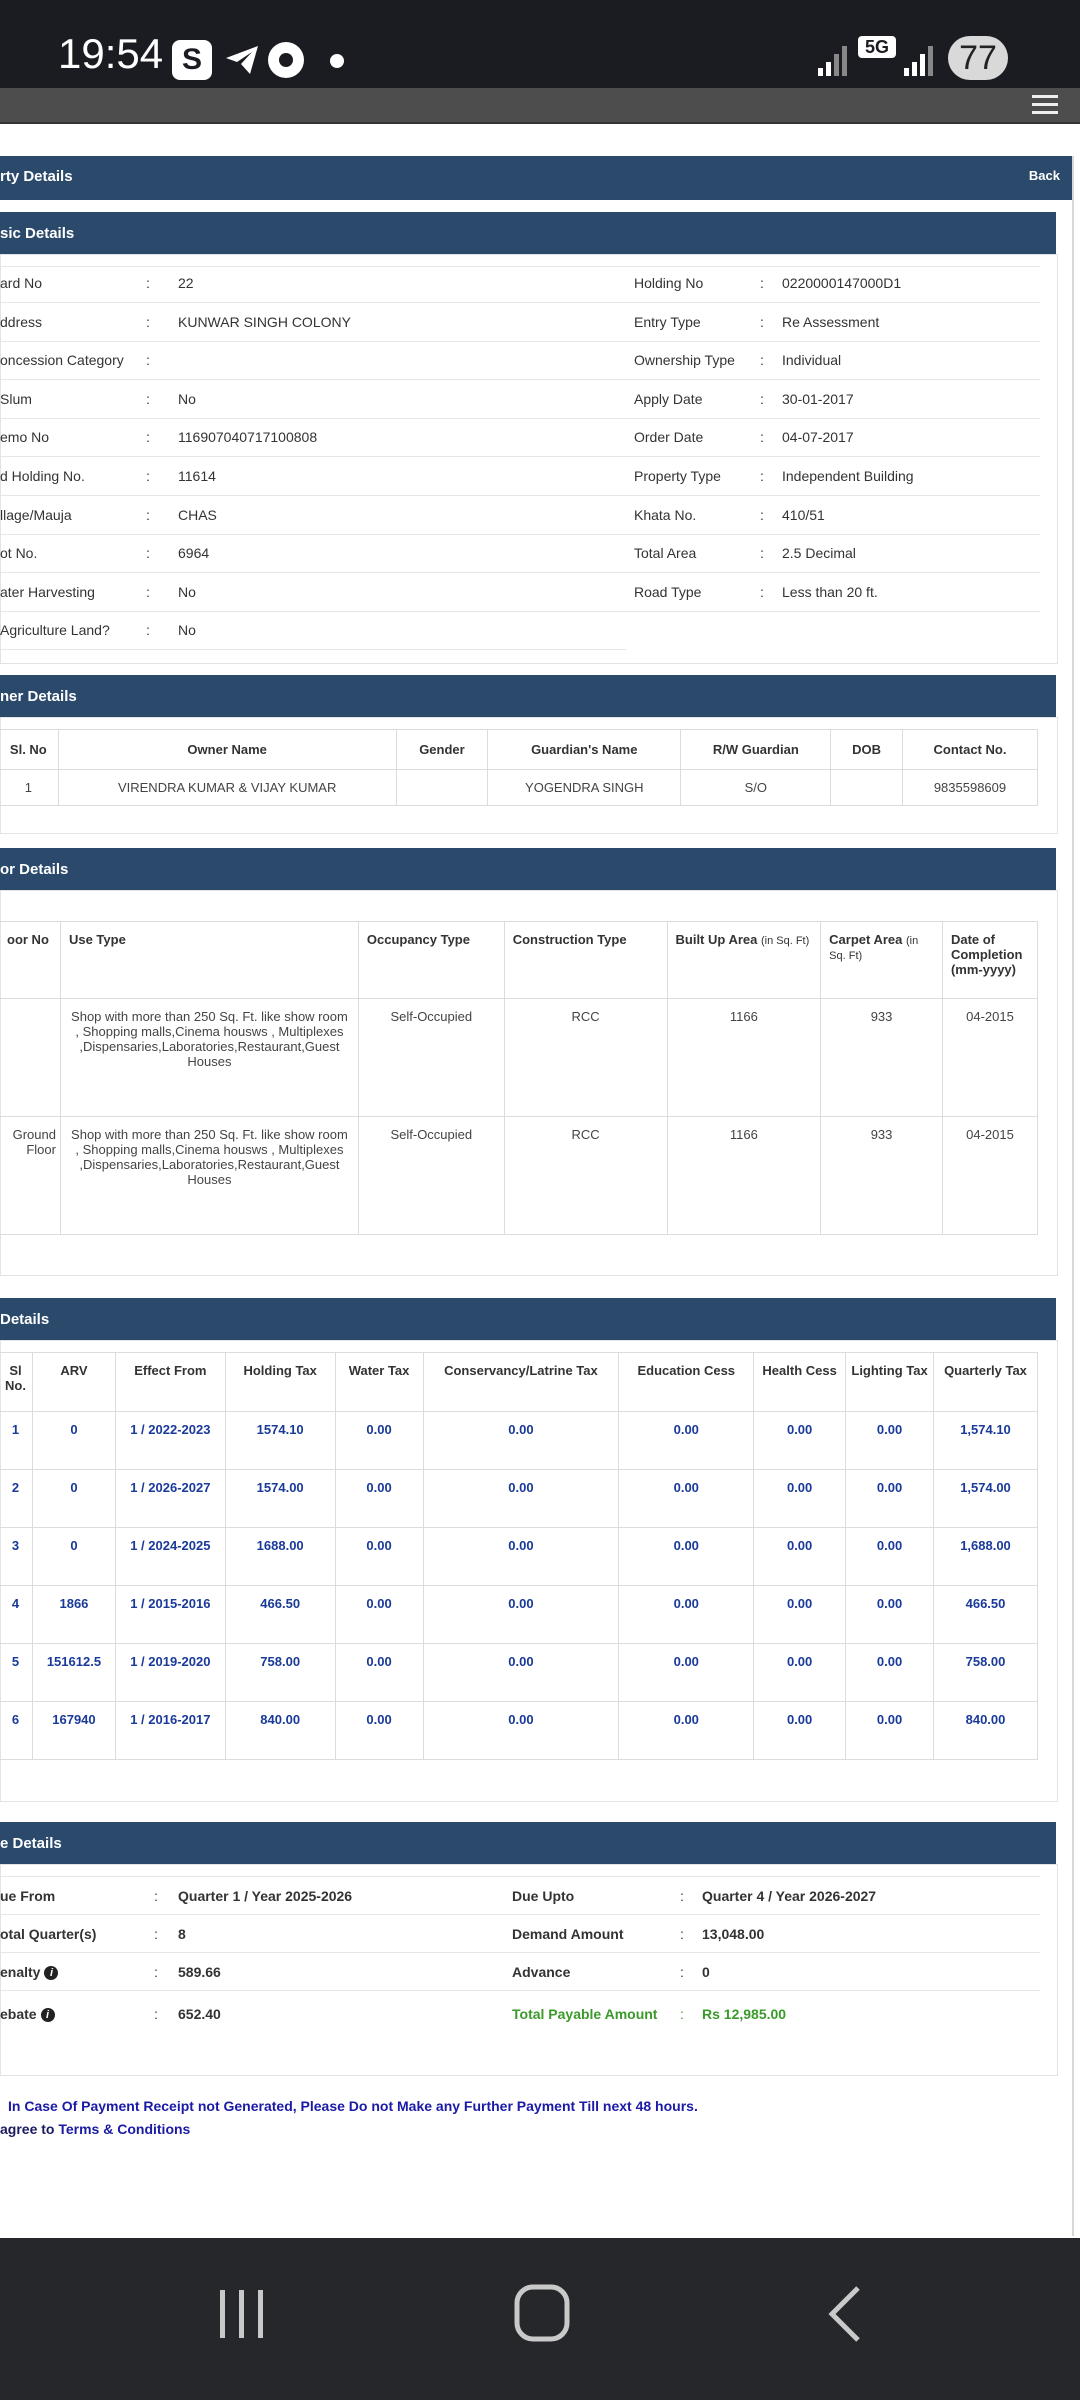 Image resolution: width=1080 pixels, height=2400 pixels. I want to click on due-value: Quarter 4 / Year 2026-2027, so click(789, 1896).